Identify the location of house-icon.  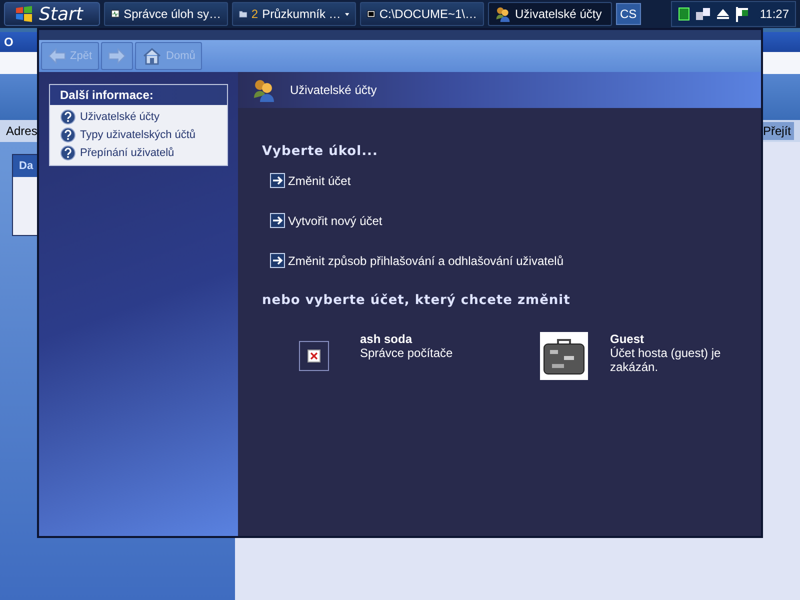
(152, 56).